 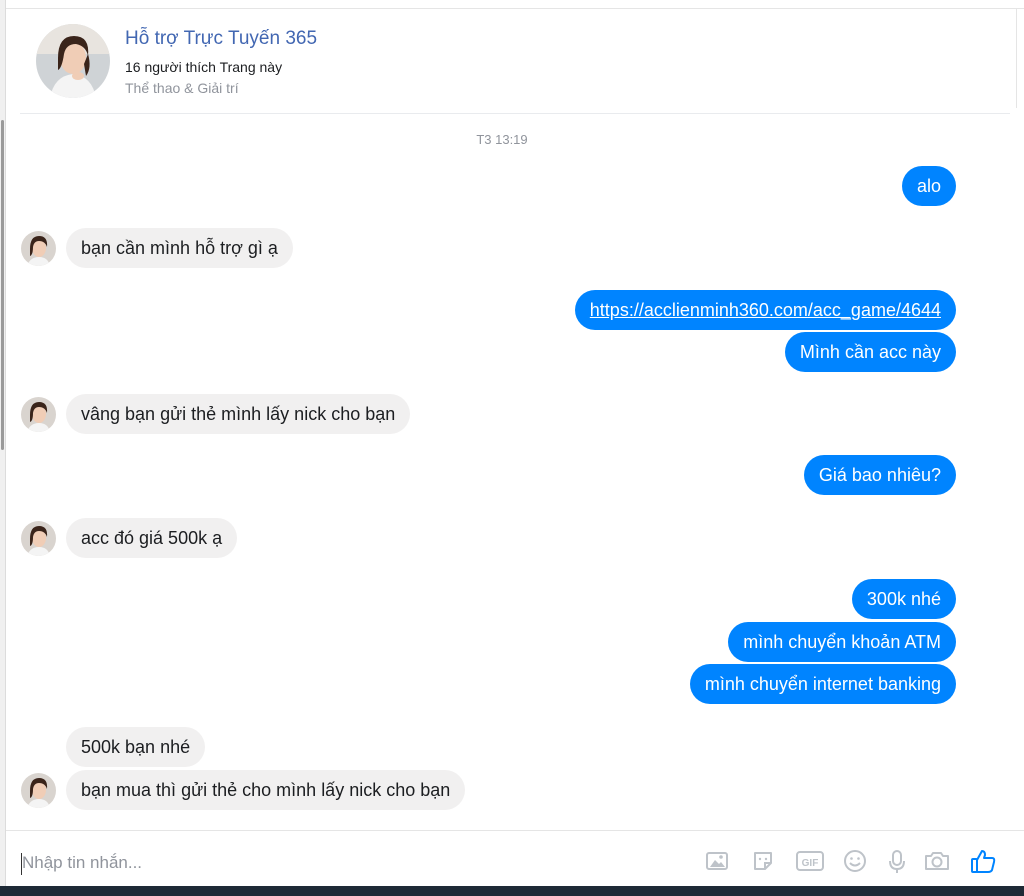 What do you see at coordinates (928, 186) in the screenshot?
I see `outgoing-message: alo` at bounding box center [928, 186].